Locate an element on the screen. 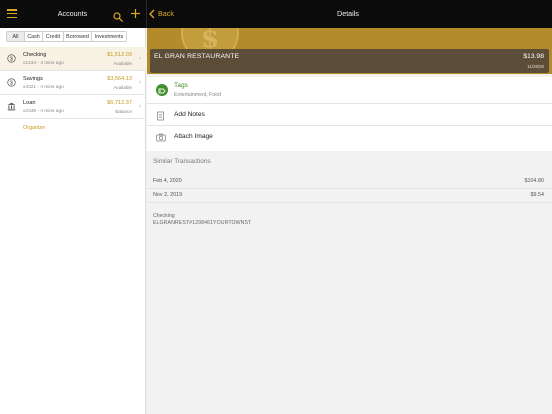  add-notes-row: Add Notes is located at coordinates (349, 115).